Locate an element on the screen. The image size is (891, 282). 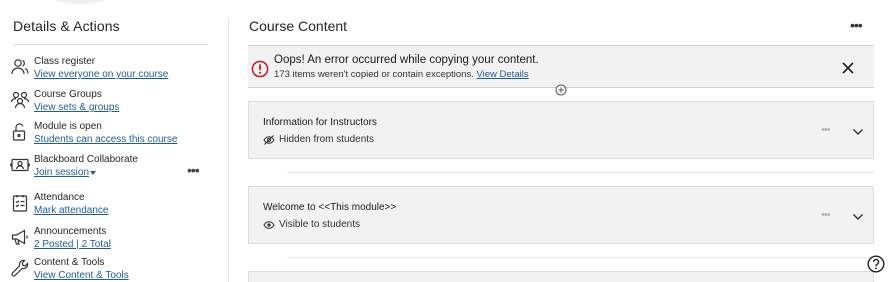
wrench-icon is located at coordinates (20, 268).